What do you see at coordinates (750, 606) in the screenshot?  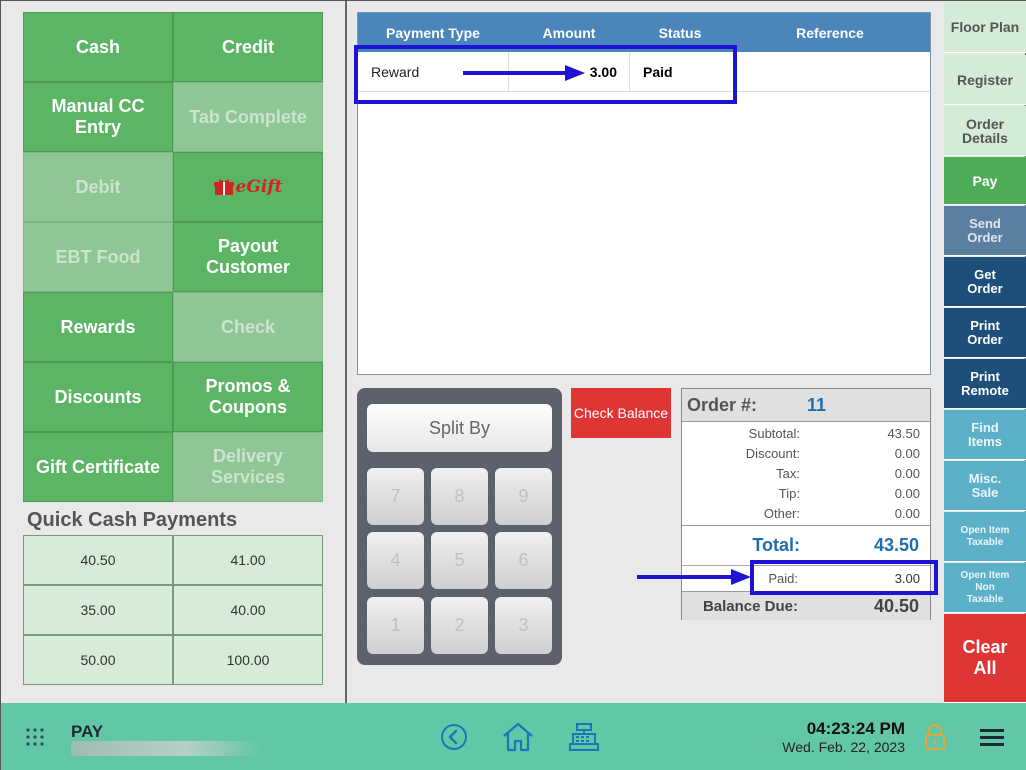 I see `balance-due-label: Balance Due:` at bounding box center [750, 606].